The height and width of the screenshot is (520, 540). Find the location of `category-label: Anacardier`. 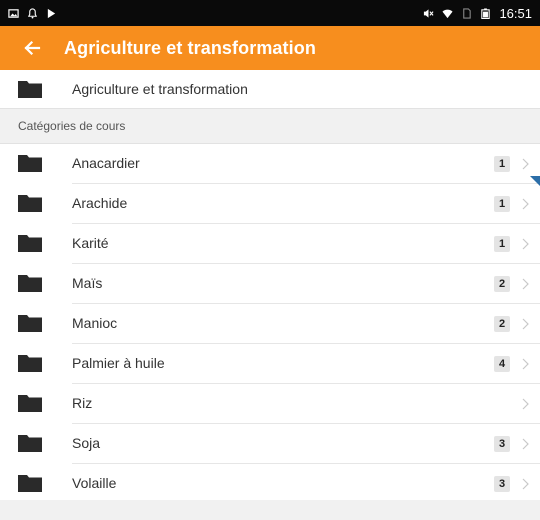

category-label: Anacardier is located at coordinates (106, 163).